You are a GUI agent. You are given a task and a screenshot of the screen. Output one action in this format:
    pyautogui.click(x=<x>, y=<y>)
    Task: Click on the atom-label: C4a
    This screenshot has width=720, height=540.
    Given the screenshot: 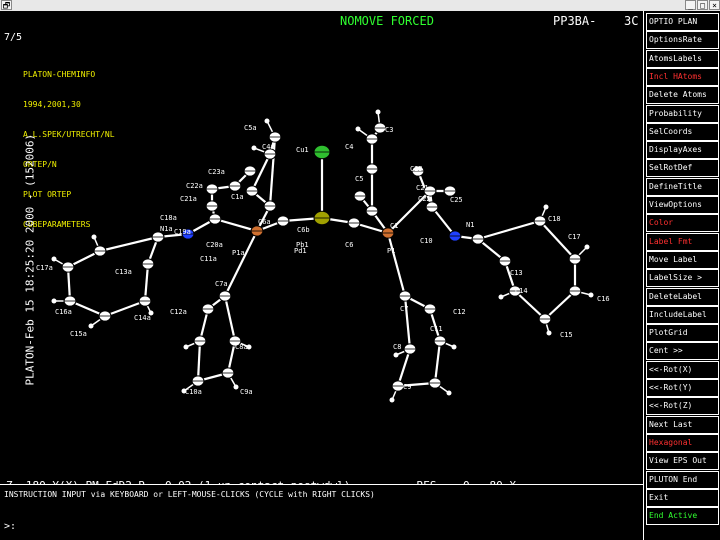 What is the action you would take?
    pyautogui.click(x=268, y=147)
    